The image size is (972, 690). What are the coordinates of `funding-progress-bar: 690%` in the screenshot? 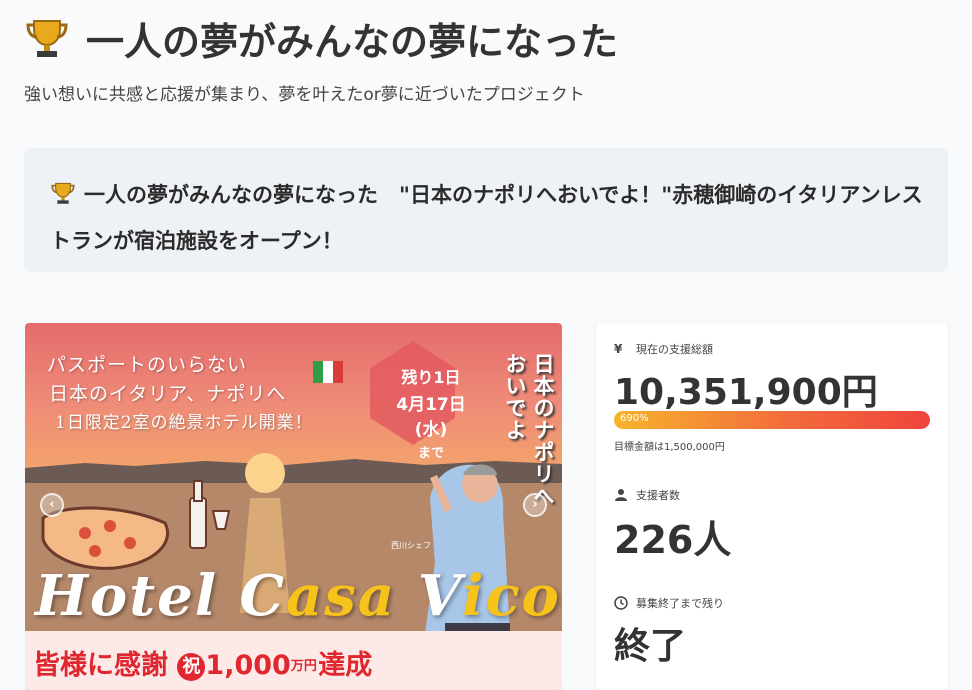 It's located at (772, 420).